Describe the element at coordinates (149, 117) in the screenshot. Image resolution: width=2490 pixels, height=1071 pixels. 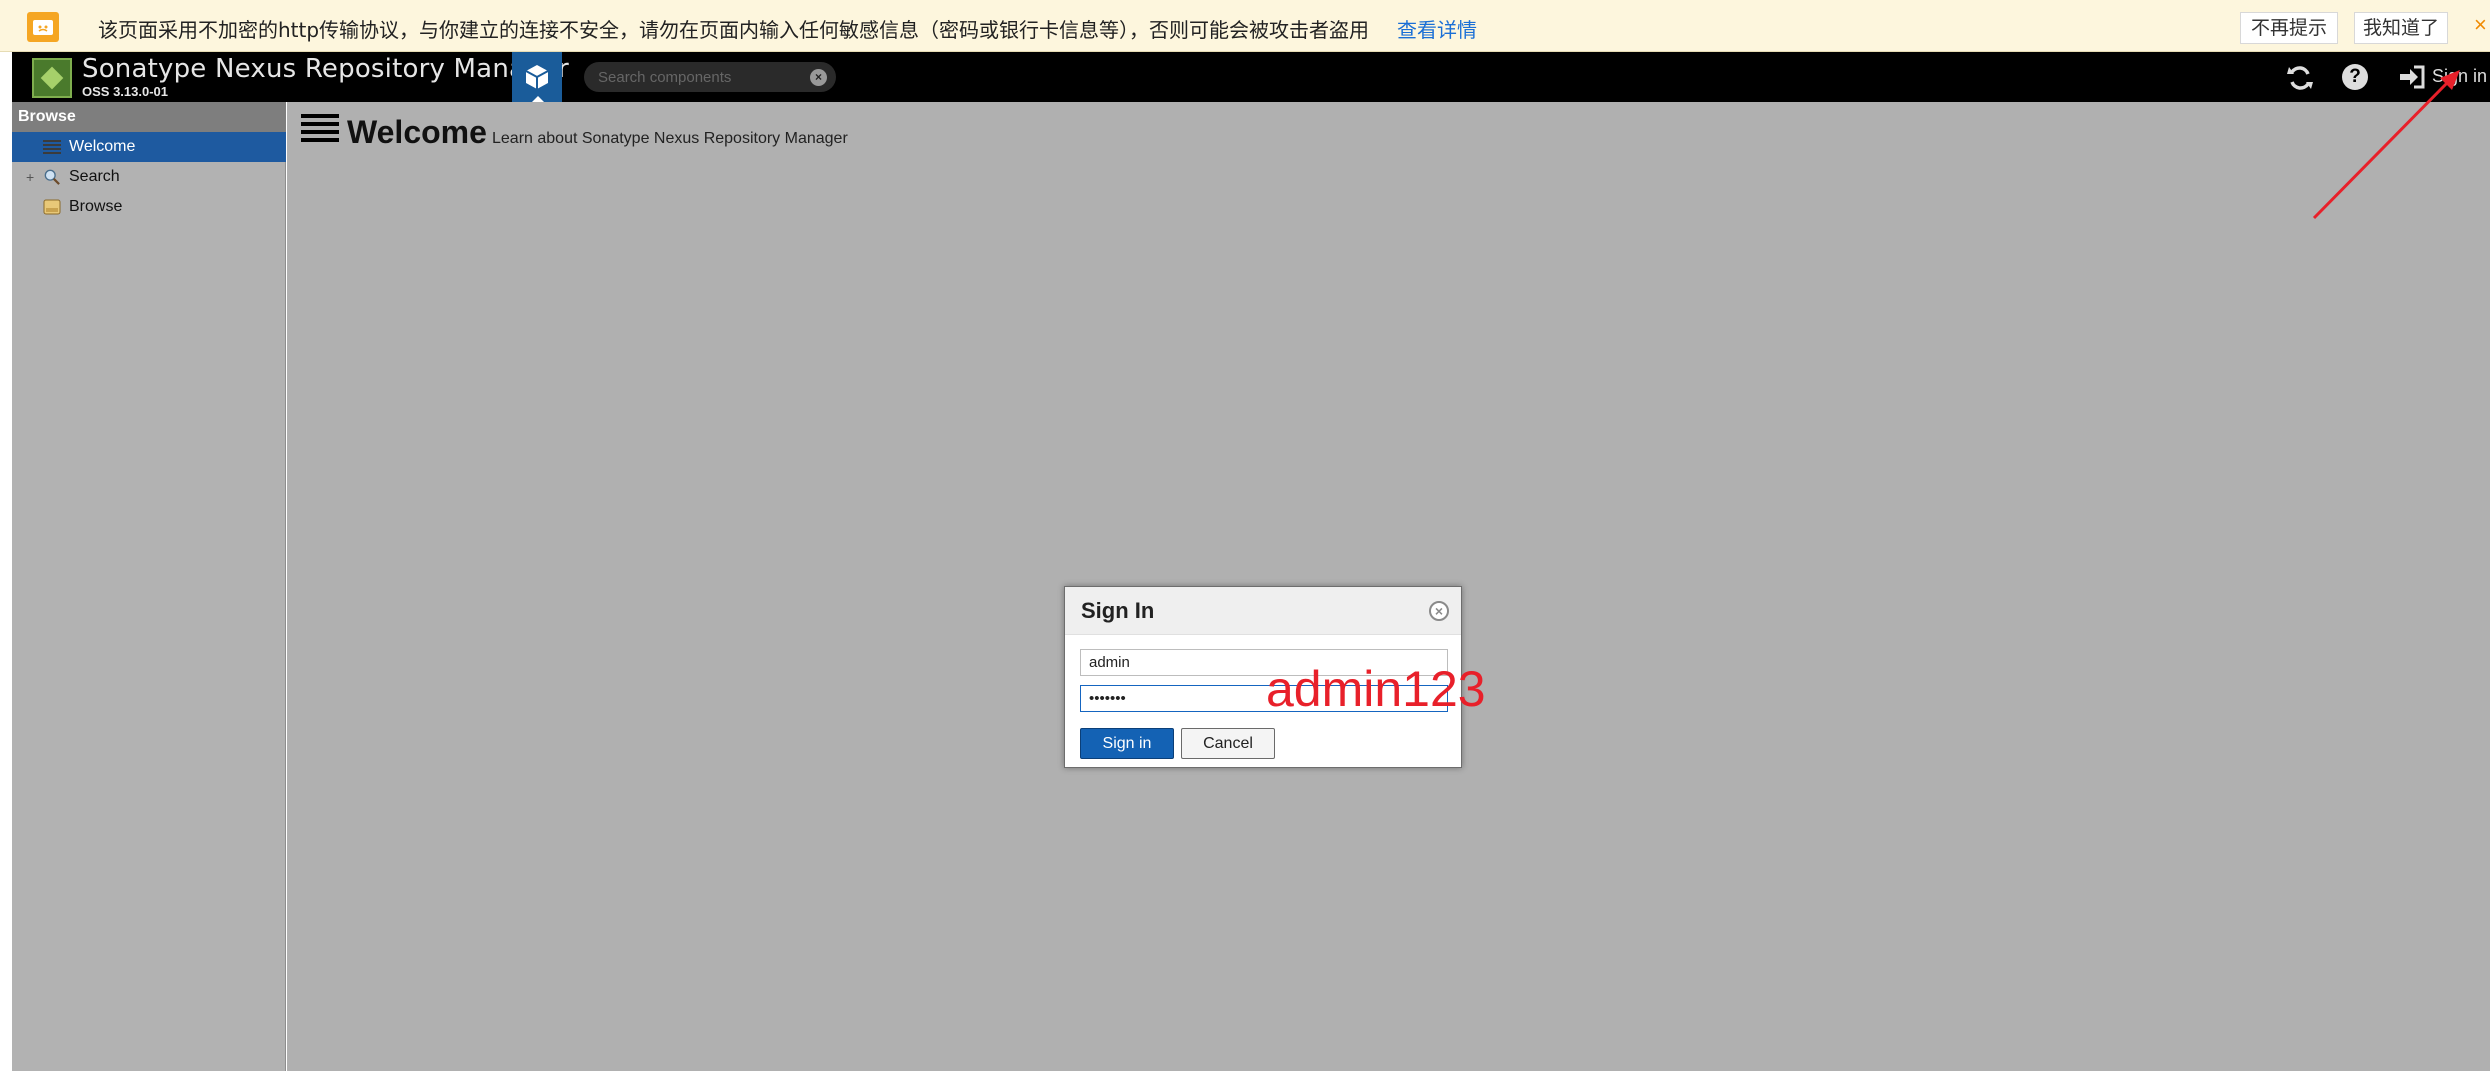
I see `sidebar-title: Browse` at that location.